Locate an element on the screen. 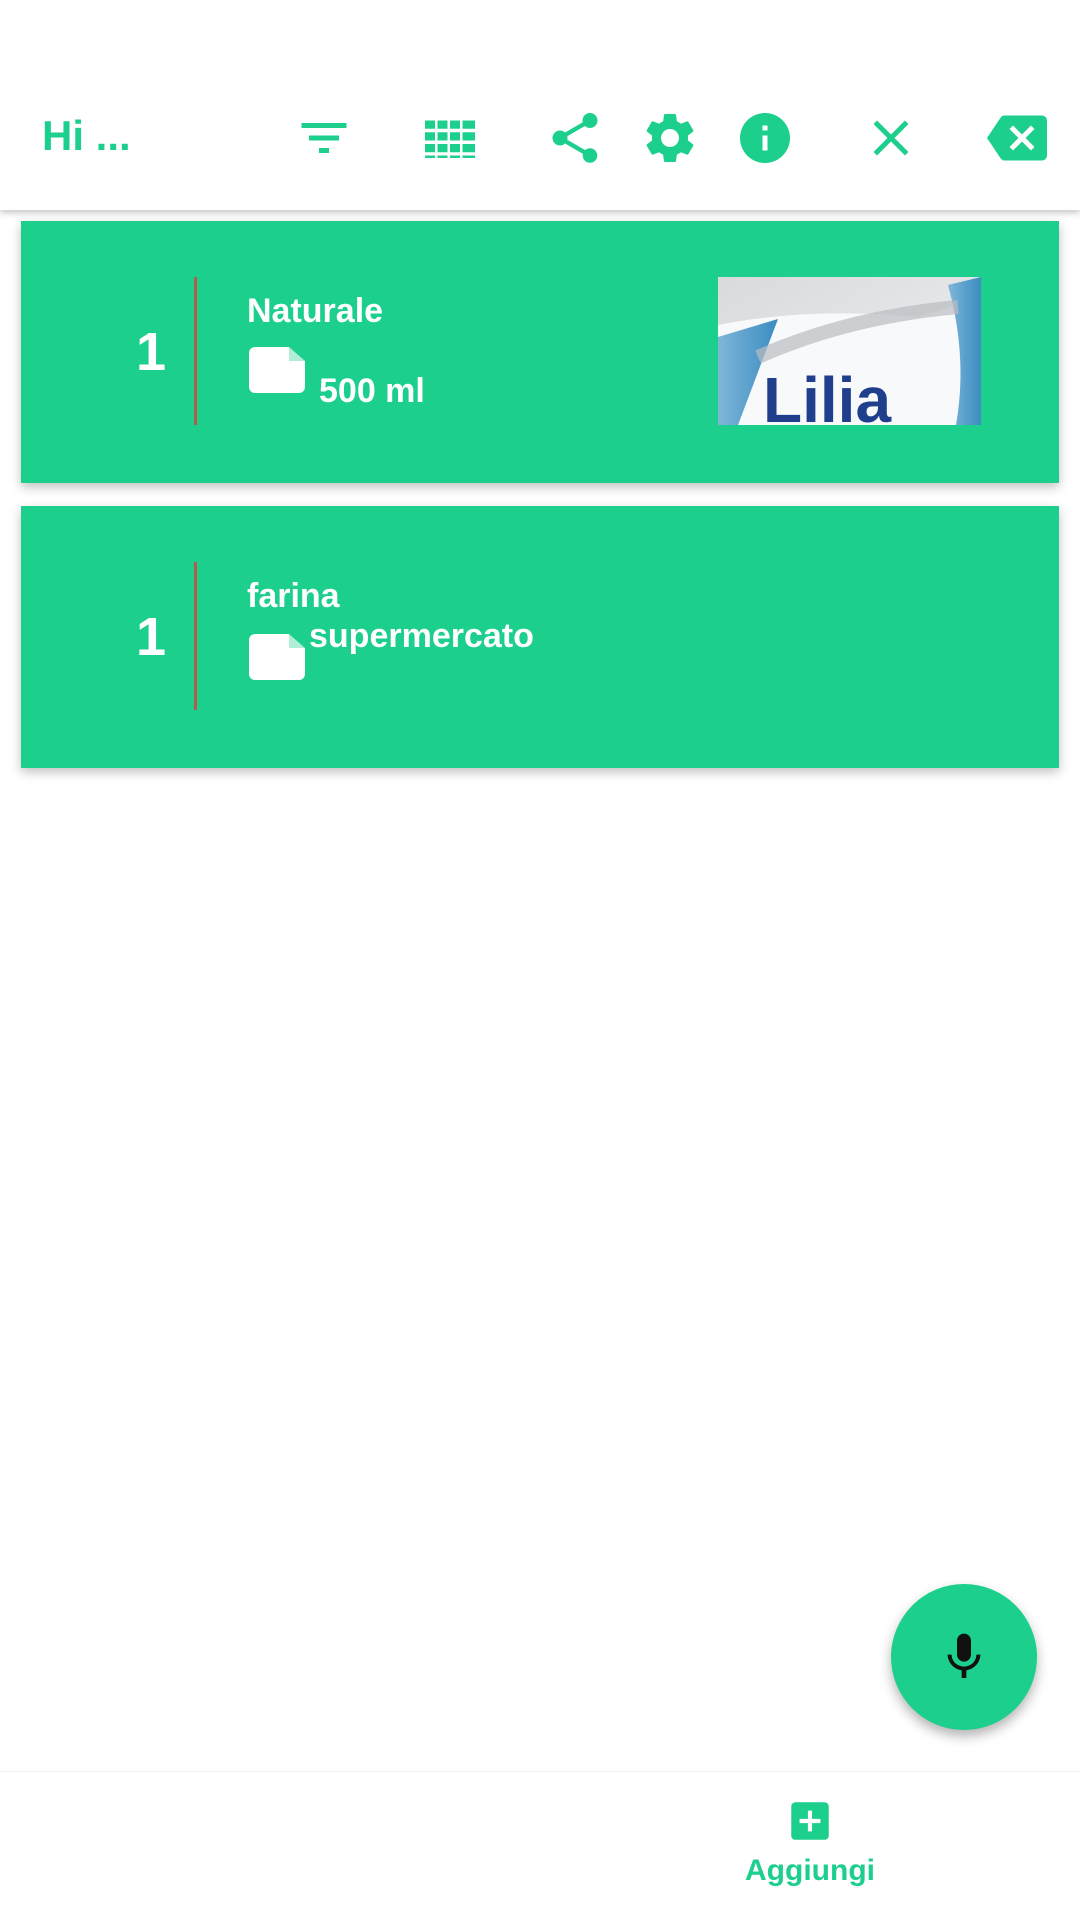  item-photo: Lilia is located at coordinates (849, 351).